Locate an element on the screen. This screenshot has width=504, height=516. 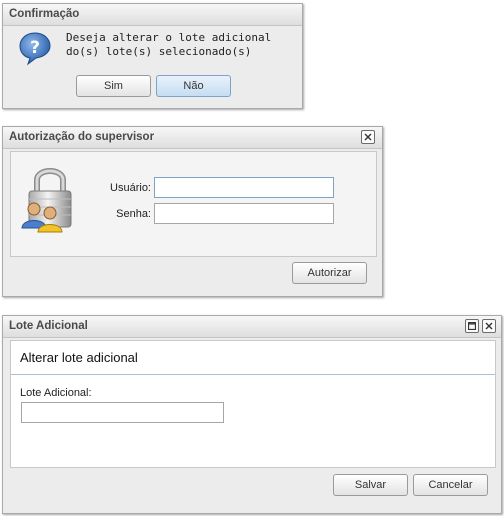
maximize-icon is located at coordinates (472, 326).